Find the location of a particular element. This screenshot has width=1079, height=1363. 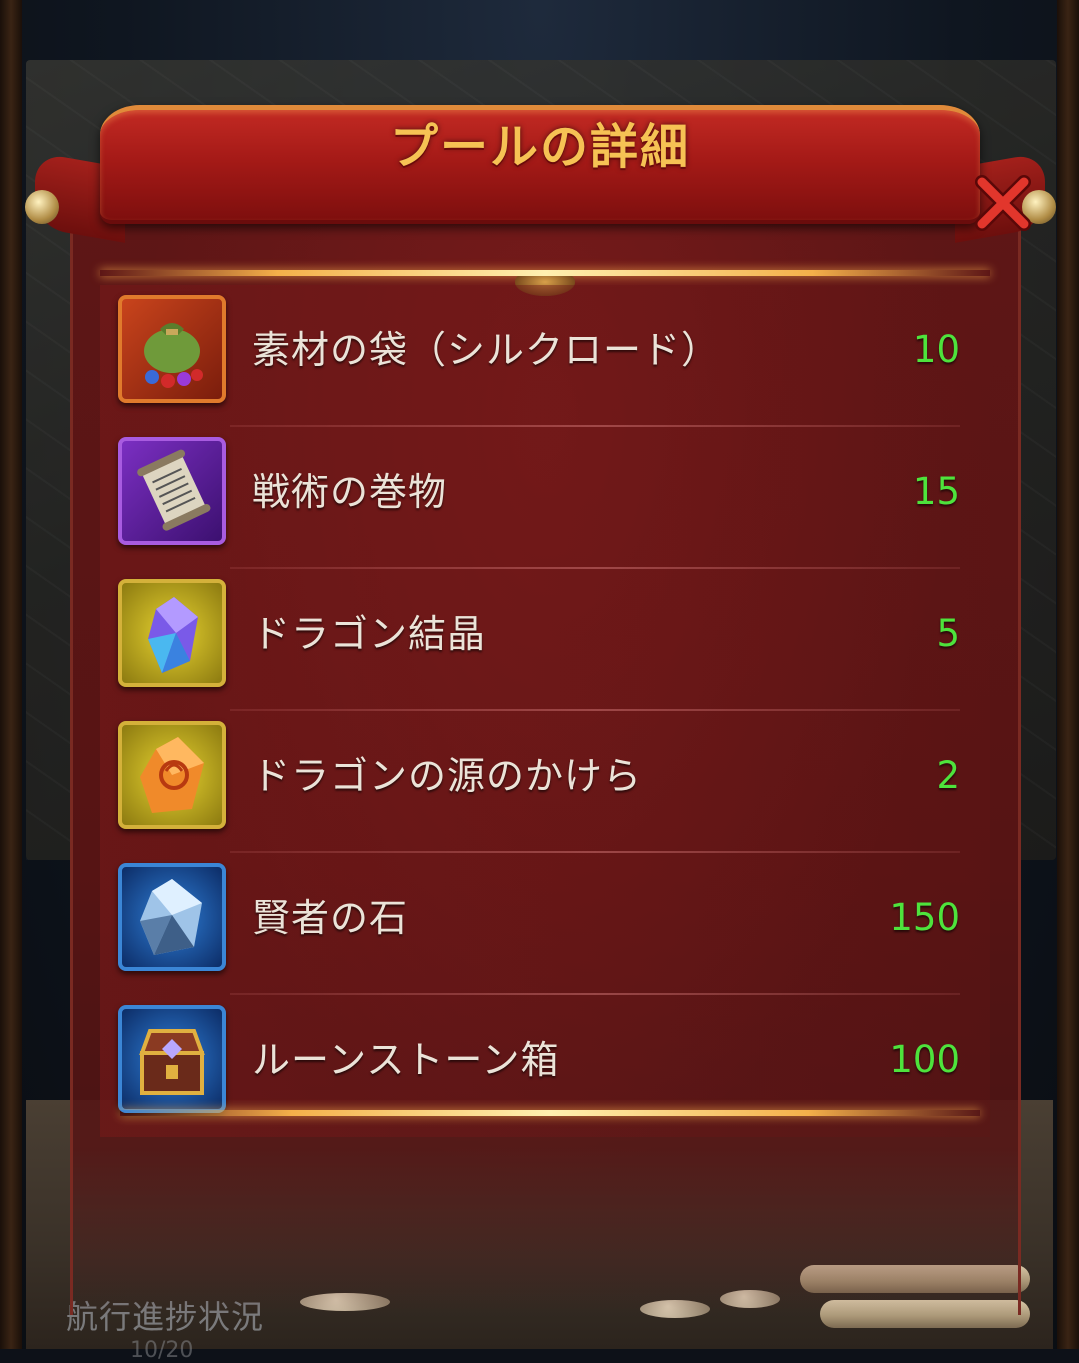

voyage-progress-value: 10/20 is located at coordinates (162, 1350).